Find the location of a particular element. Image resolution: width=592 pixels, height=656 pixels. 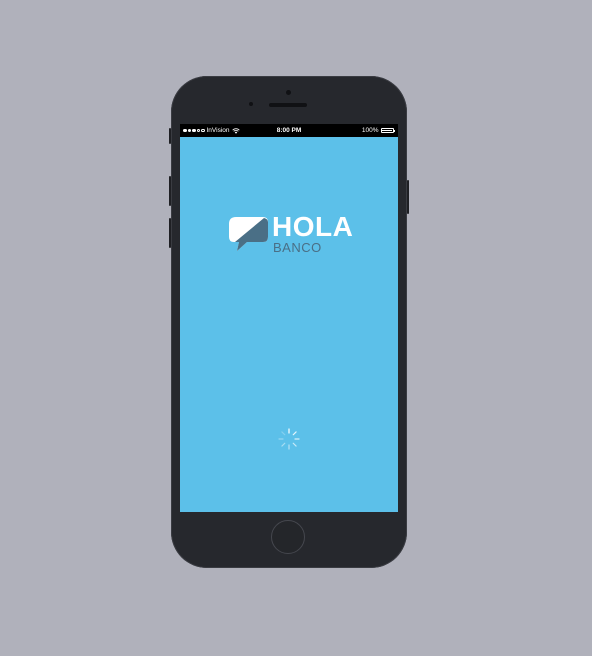

battery-icon is located at coordinates (387, 130).